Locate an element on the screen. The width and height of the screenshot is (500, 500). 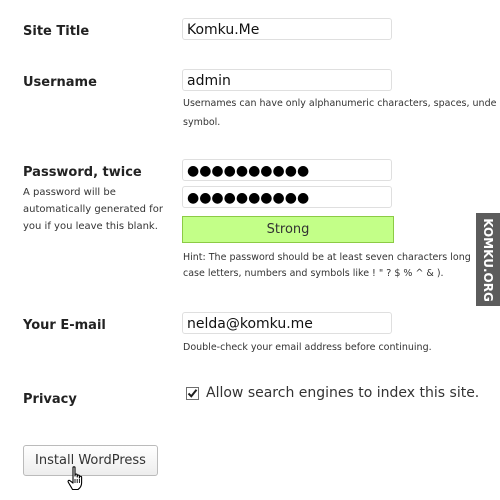
password-strength-indicator: Strong is located at coordinates (288, 229).